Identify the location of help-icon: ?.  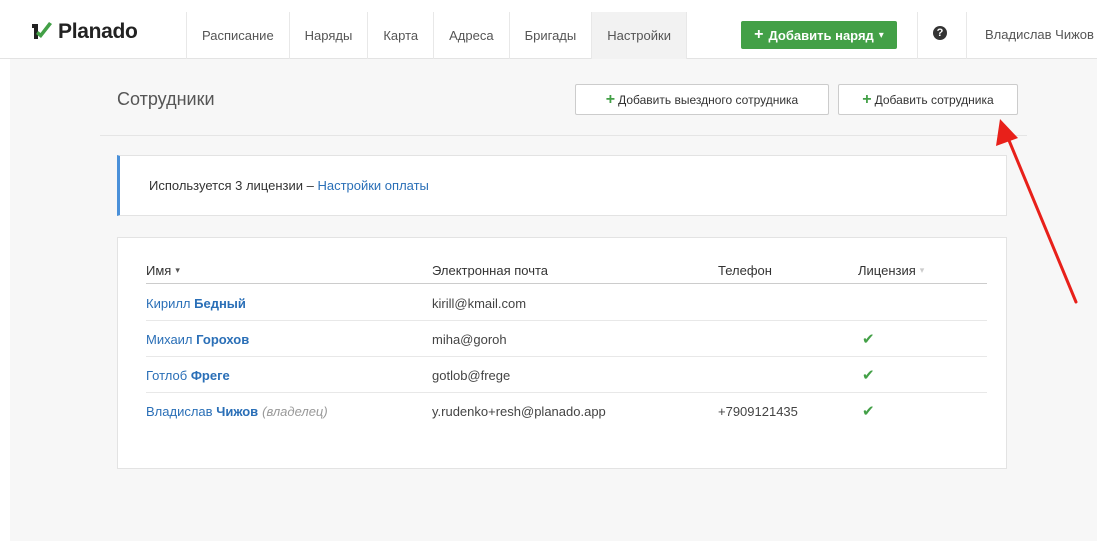
(940, 33).